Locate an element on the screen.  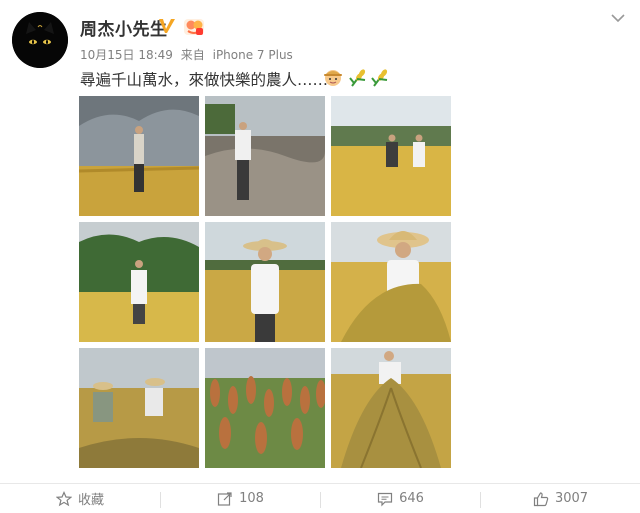
post-meta: 10月15日 18:49 来自 iPhone 7 Plus is located at coordinates (188, 54).